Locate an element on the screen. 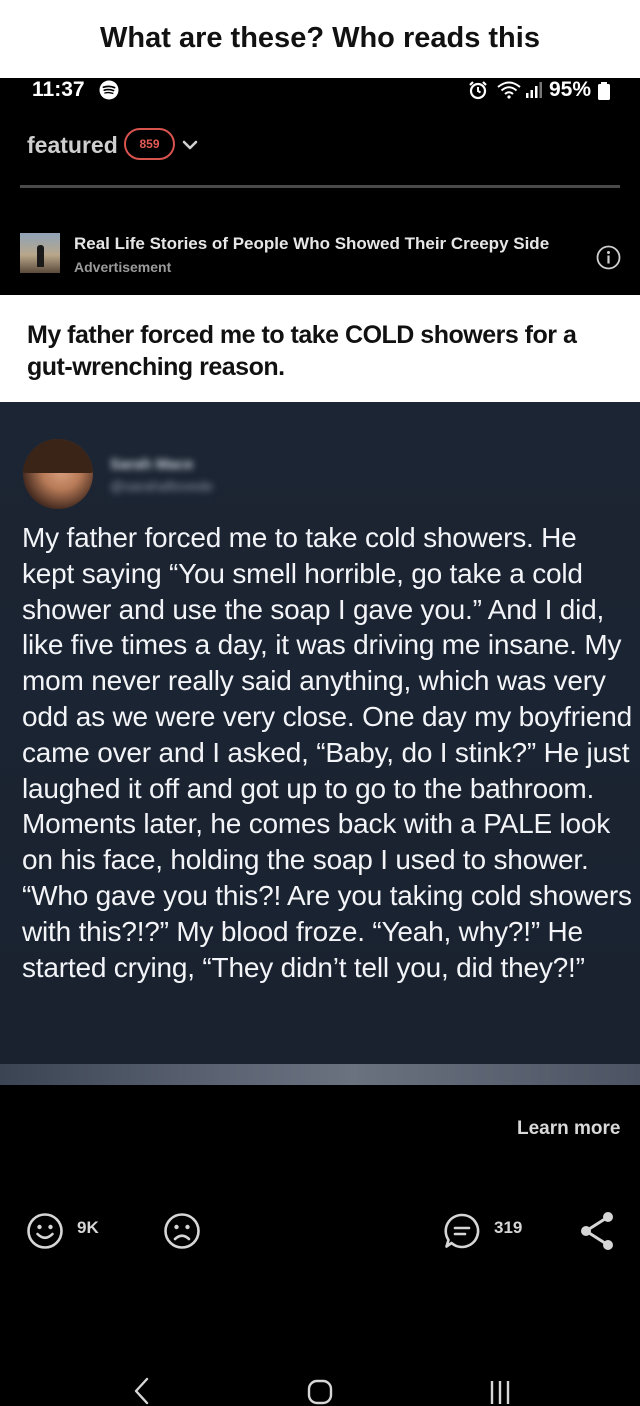  comment-count: 319 is located at coordinates (508, 1227).